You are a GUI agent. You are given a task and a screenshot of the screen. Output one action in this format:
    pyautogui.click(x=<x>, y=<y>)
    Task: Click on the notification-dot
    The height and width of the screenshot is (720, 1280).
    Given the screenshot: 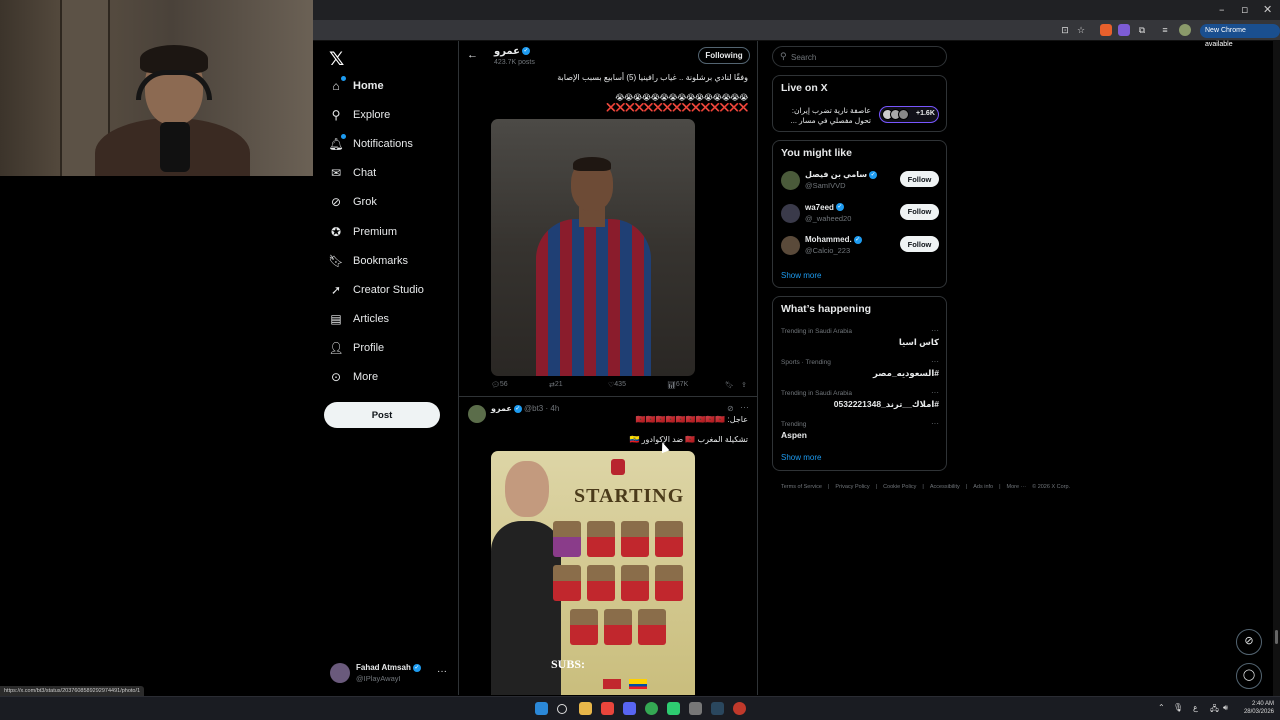 What is the action you would take?
    pyautogui.click(x=343, y=78)
    